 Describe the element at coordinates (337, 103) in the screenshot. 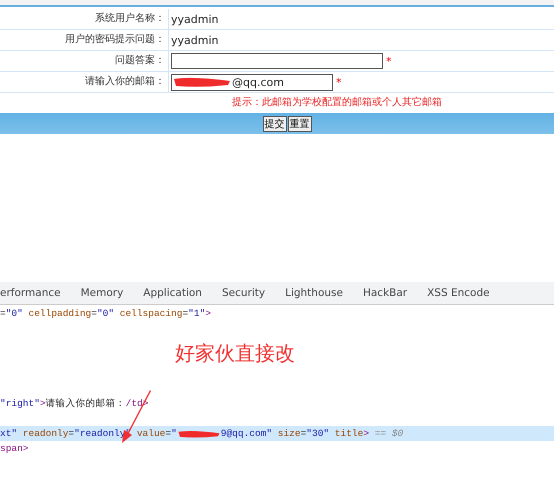

I see `hint-text: 提示：此邮箱为学校配置的邮箱或个人其它邮箱` at that location.